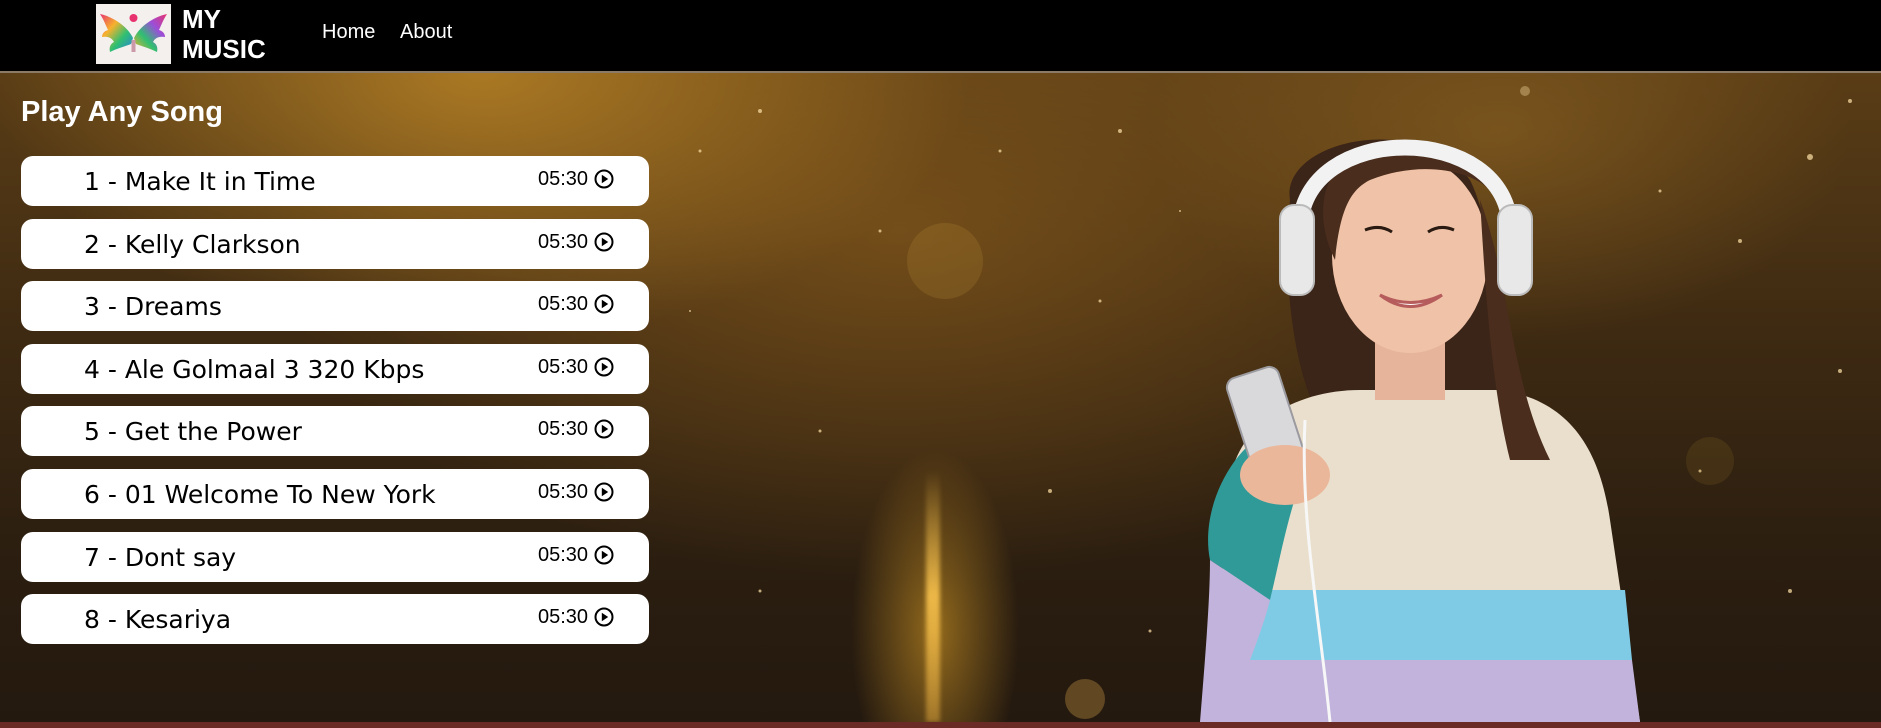 The image size is (1881, 728). I want to click on song-item: 6 - 01 Welcome To New York 05:30, so click(335, 493).